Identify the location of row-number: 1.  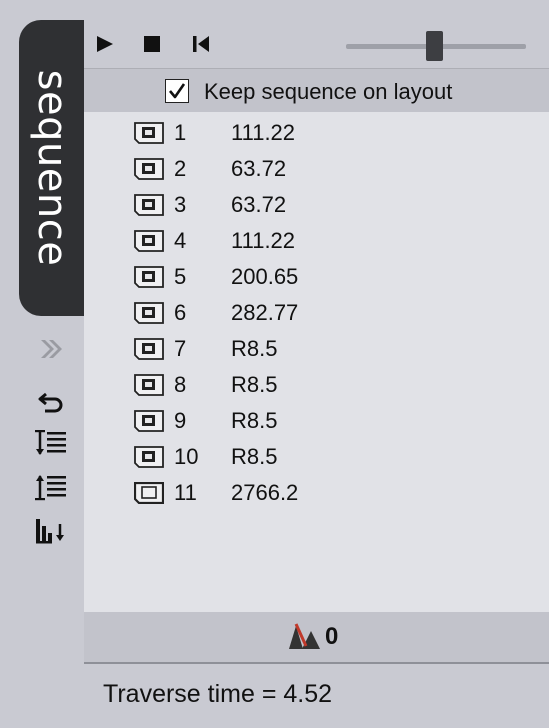
(180, 132).